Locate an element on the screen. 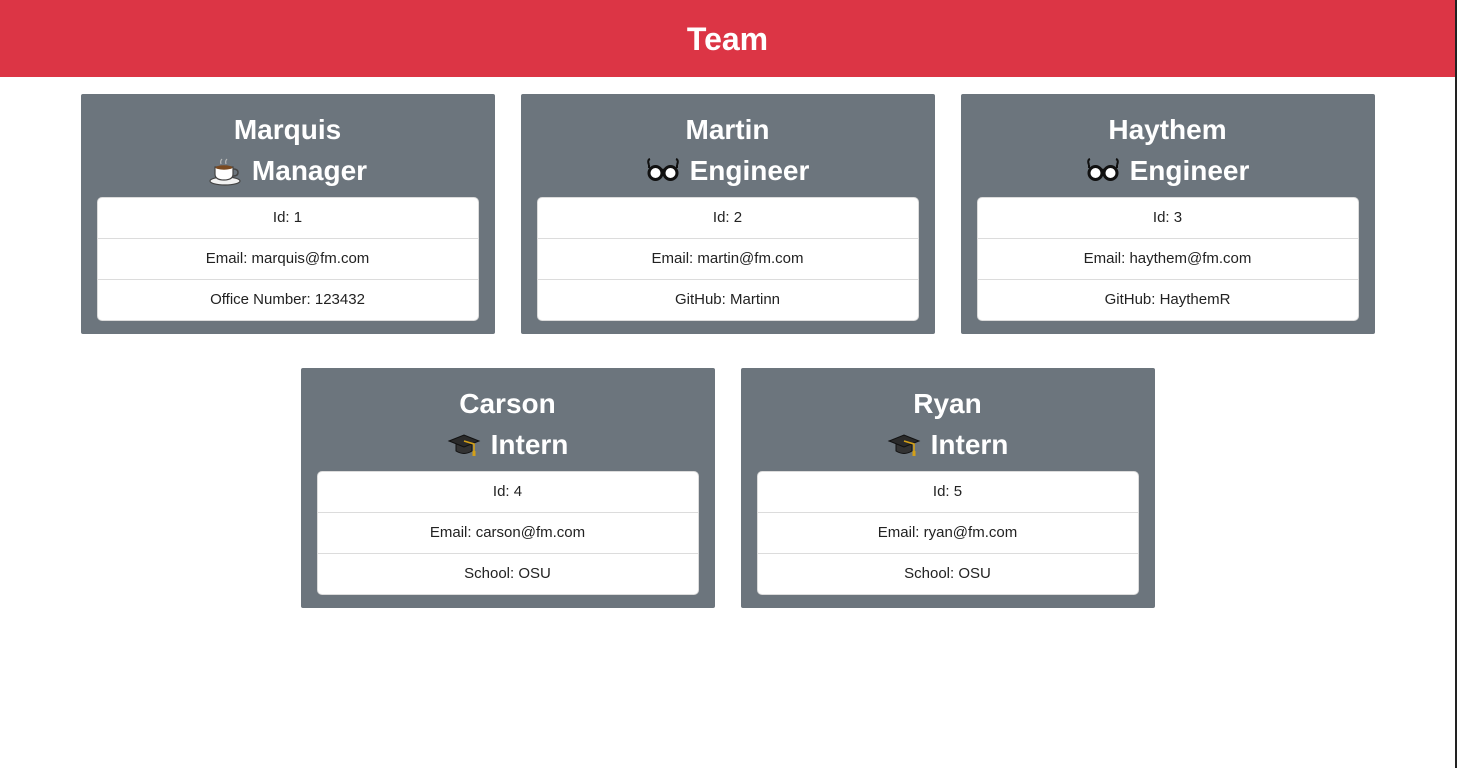 This screenshot has width=1457, height=768. card-header: Marquis Manager is located at coordinates (288, 150).